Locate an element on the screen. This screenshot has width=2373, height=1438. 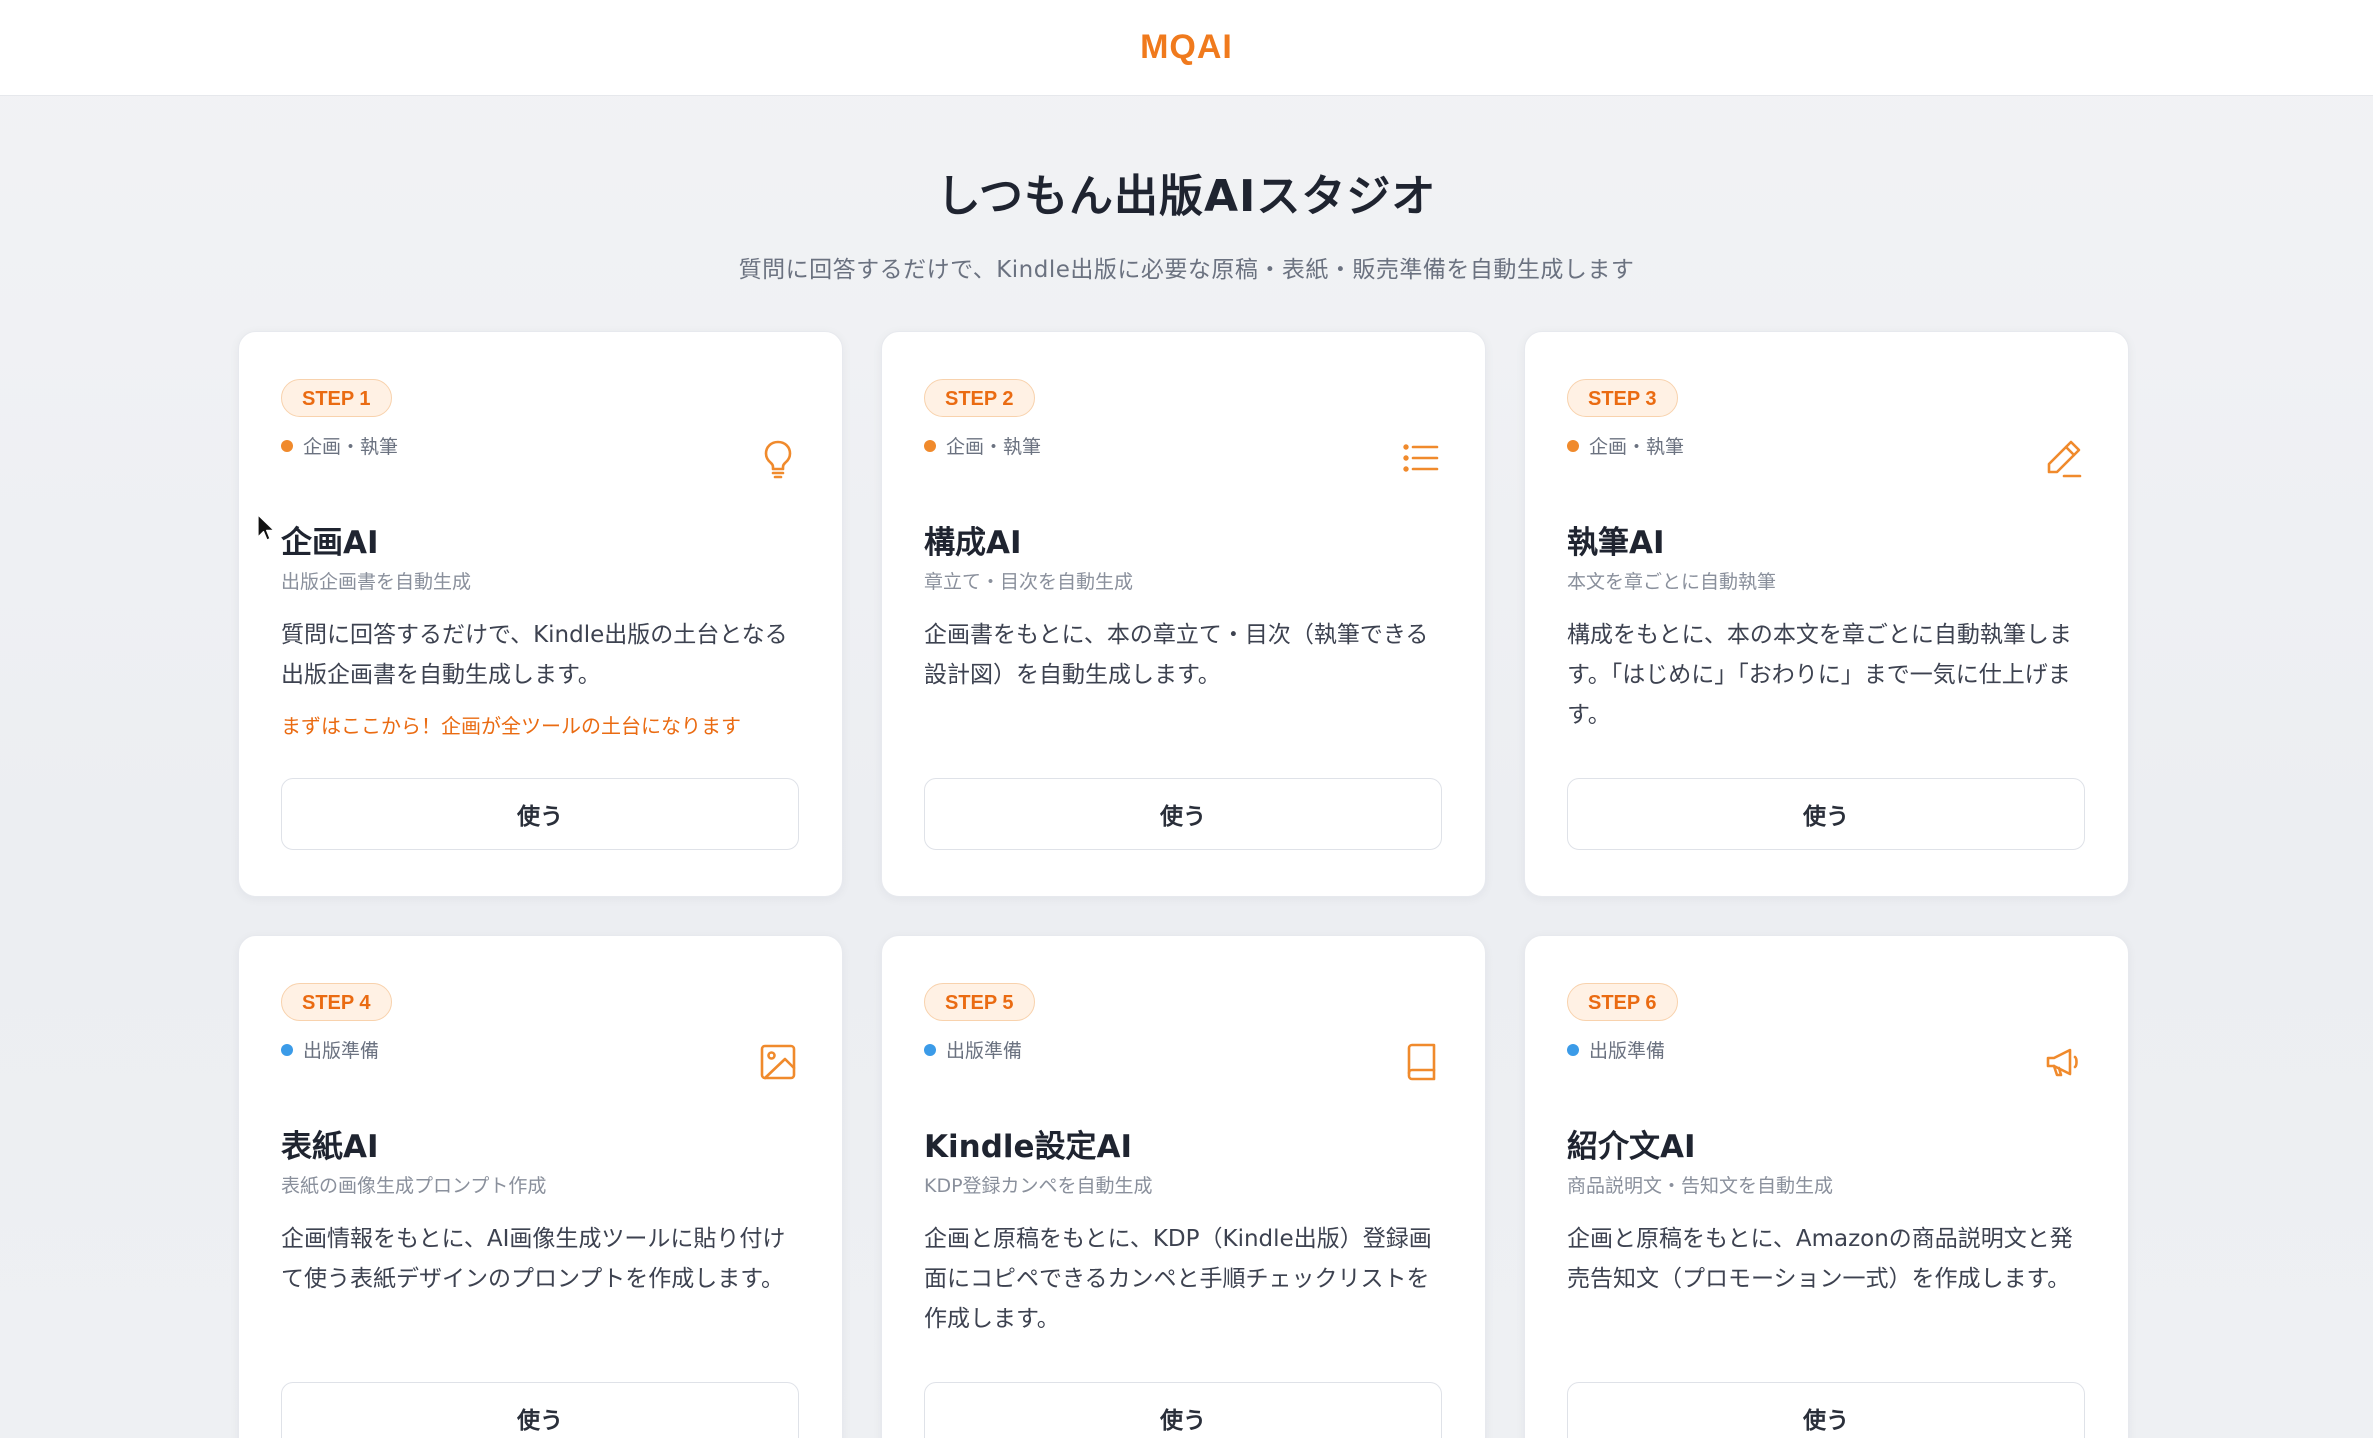
pencil-icon is located at coordinates (2064, 458).